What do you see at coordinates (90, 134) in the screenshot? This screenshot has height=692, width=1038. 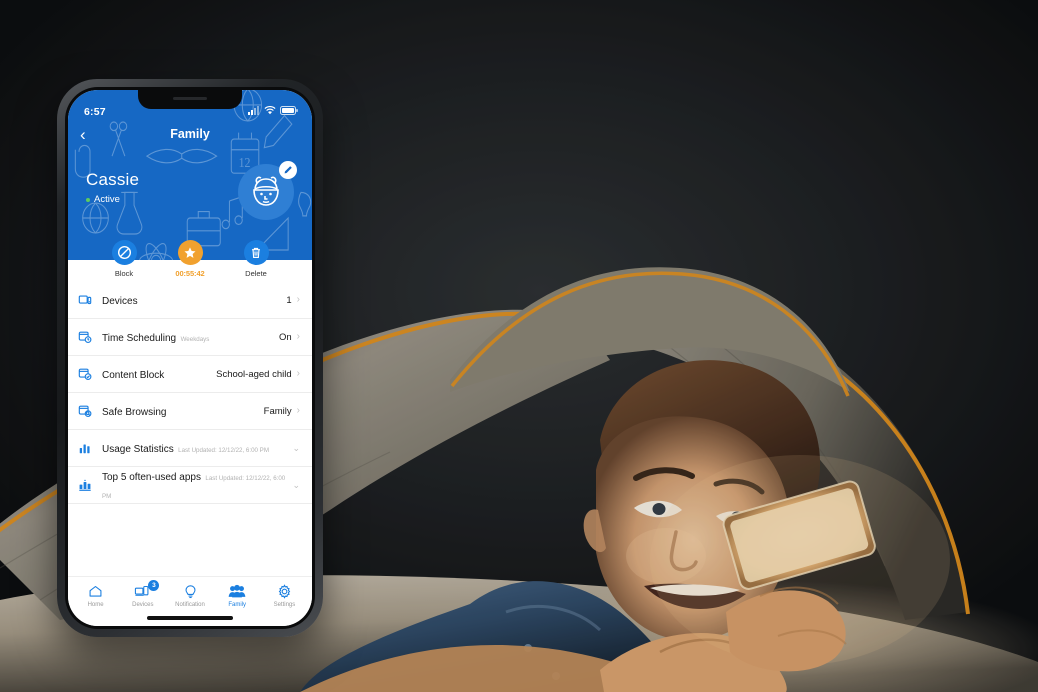 I see `back-button: ‹` at bounding box center [90, 134].